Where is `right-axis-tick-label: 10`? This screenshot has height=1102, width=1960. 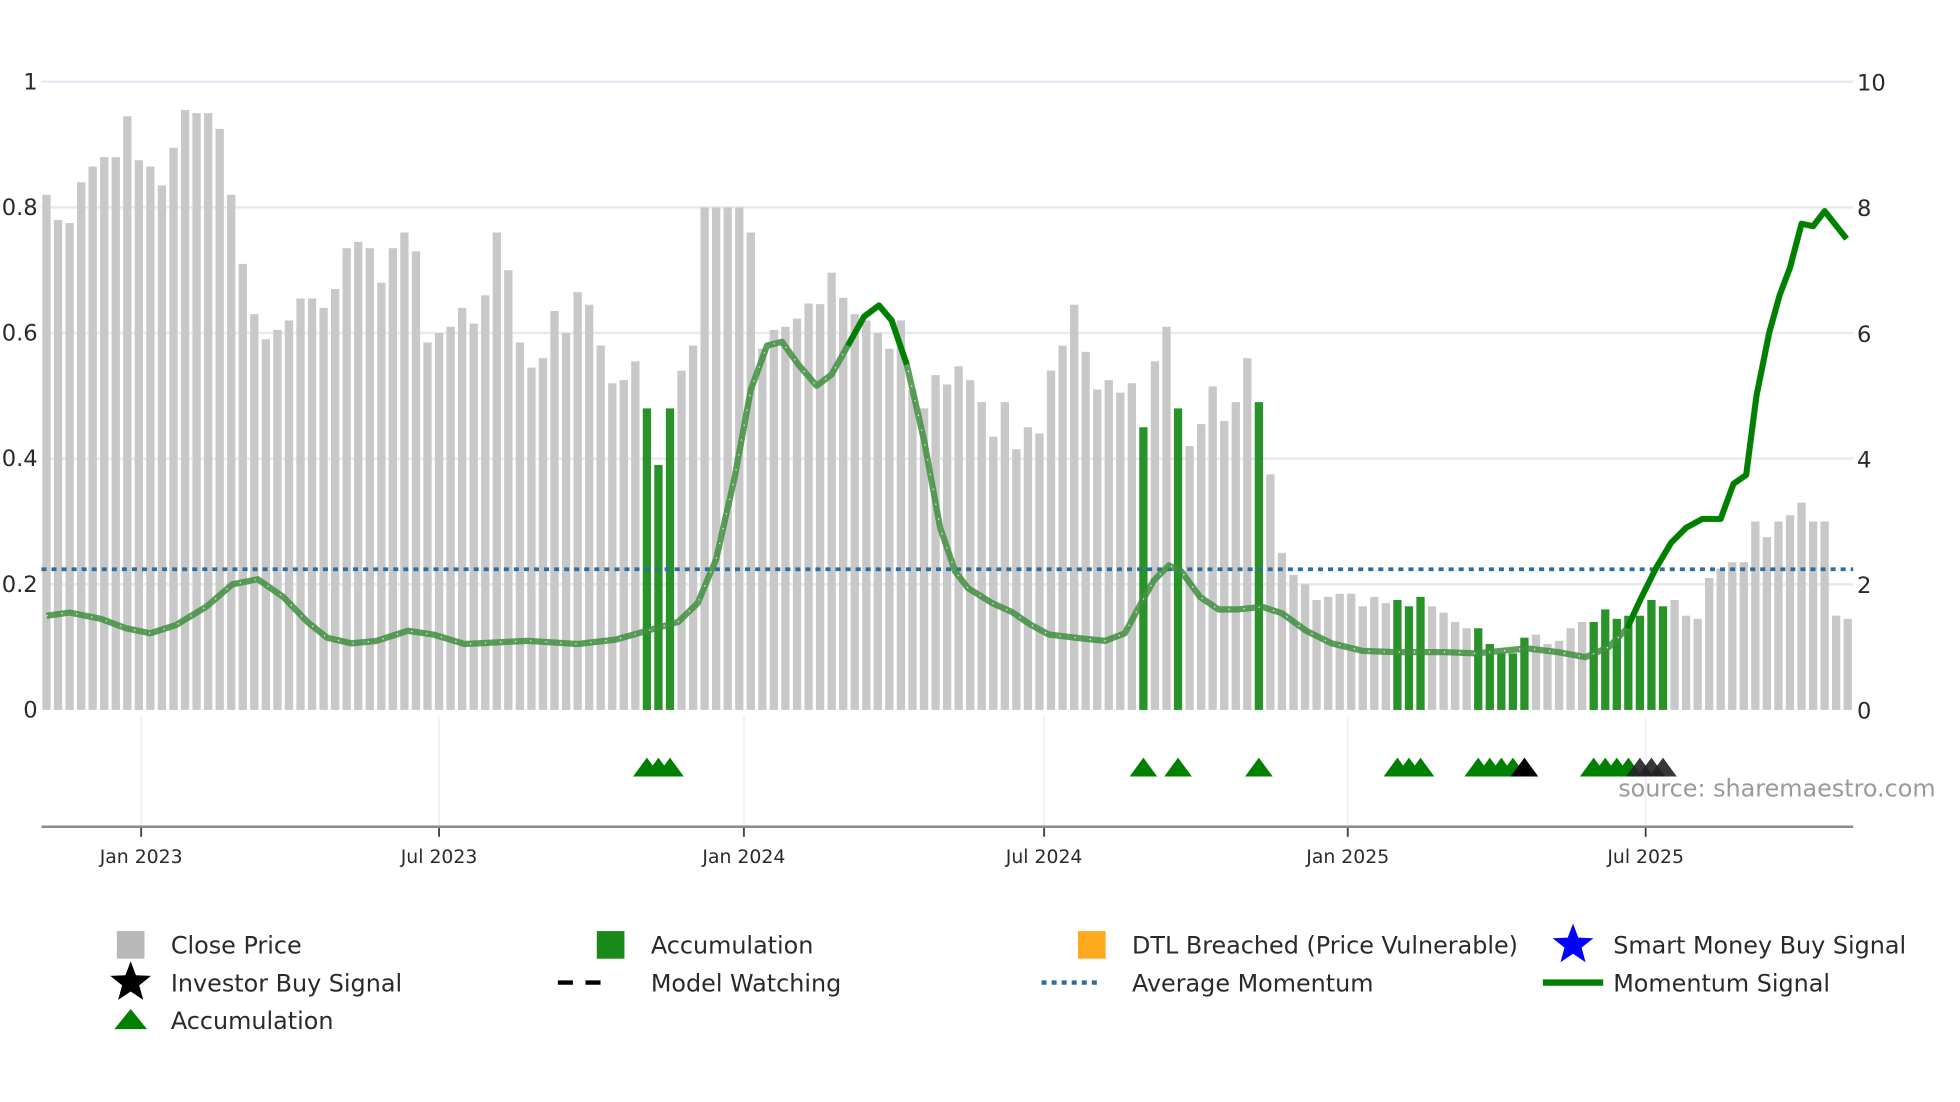 right-axis-tick-label: 10 is located at coordinates (1871, 84).